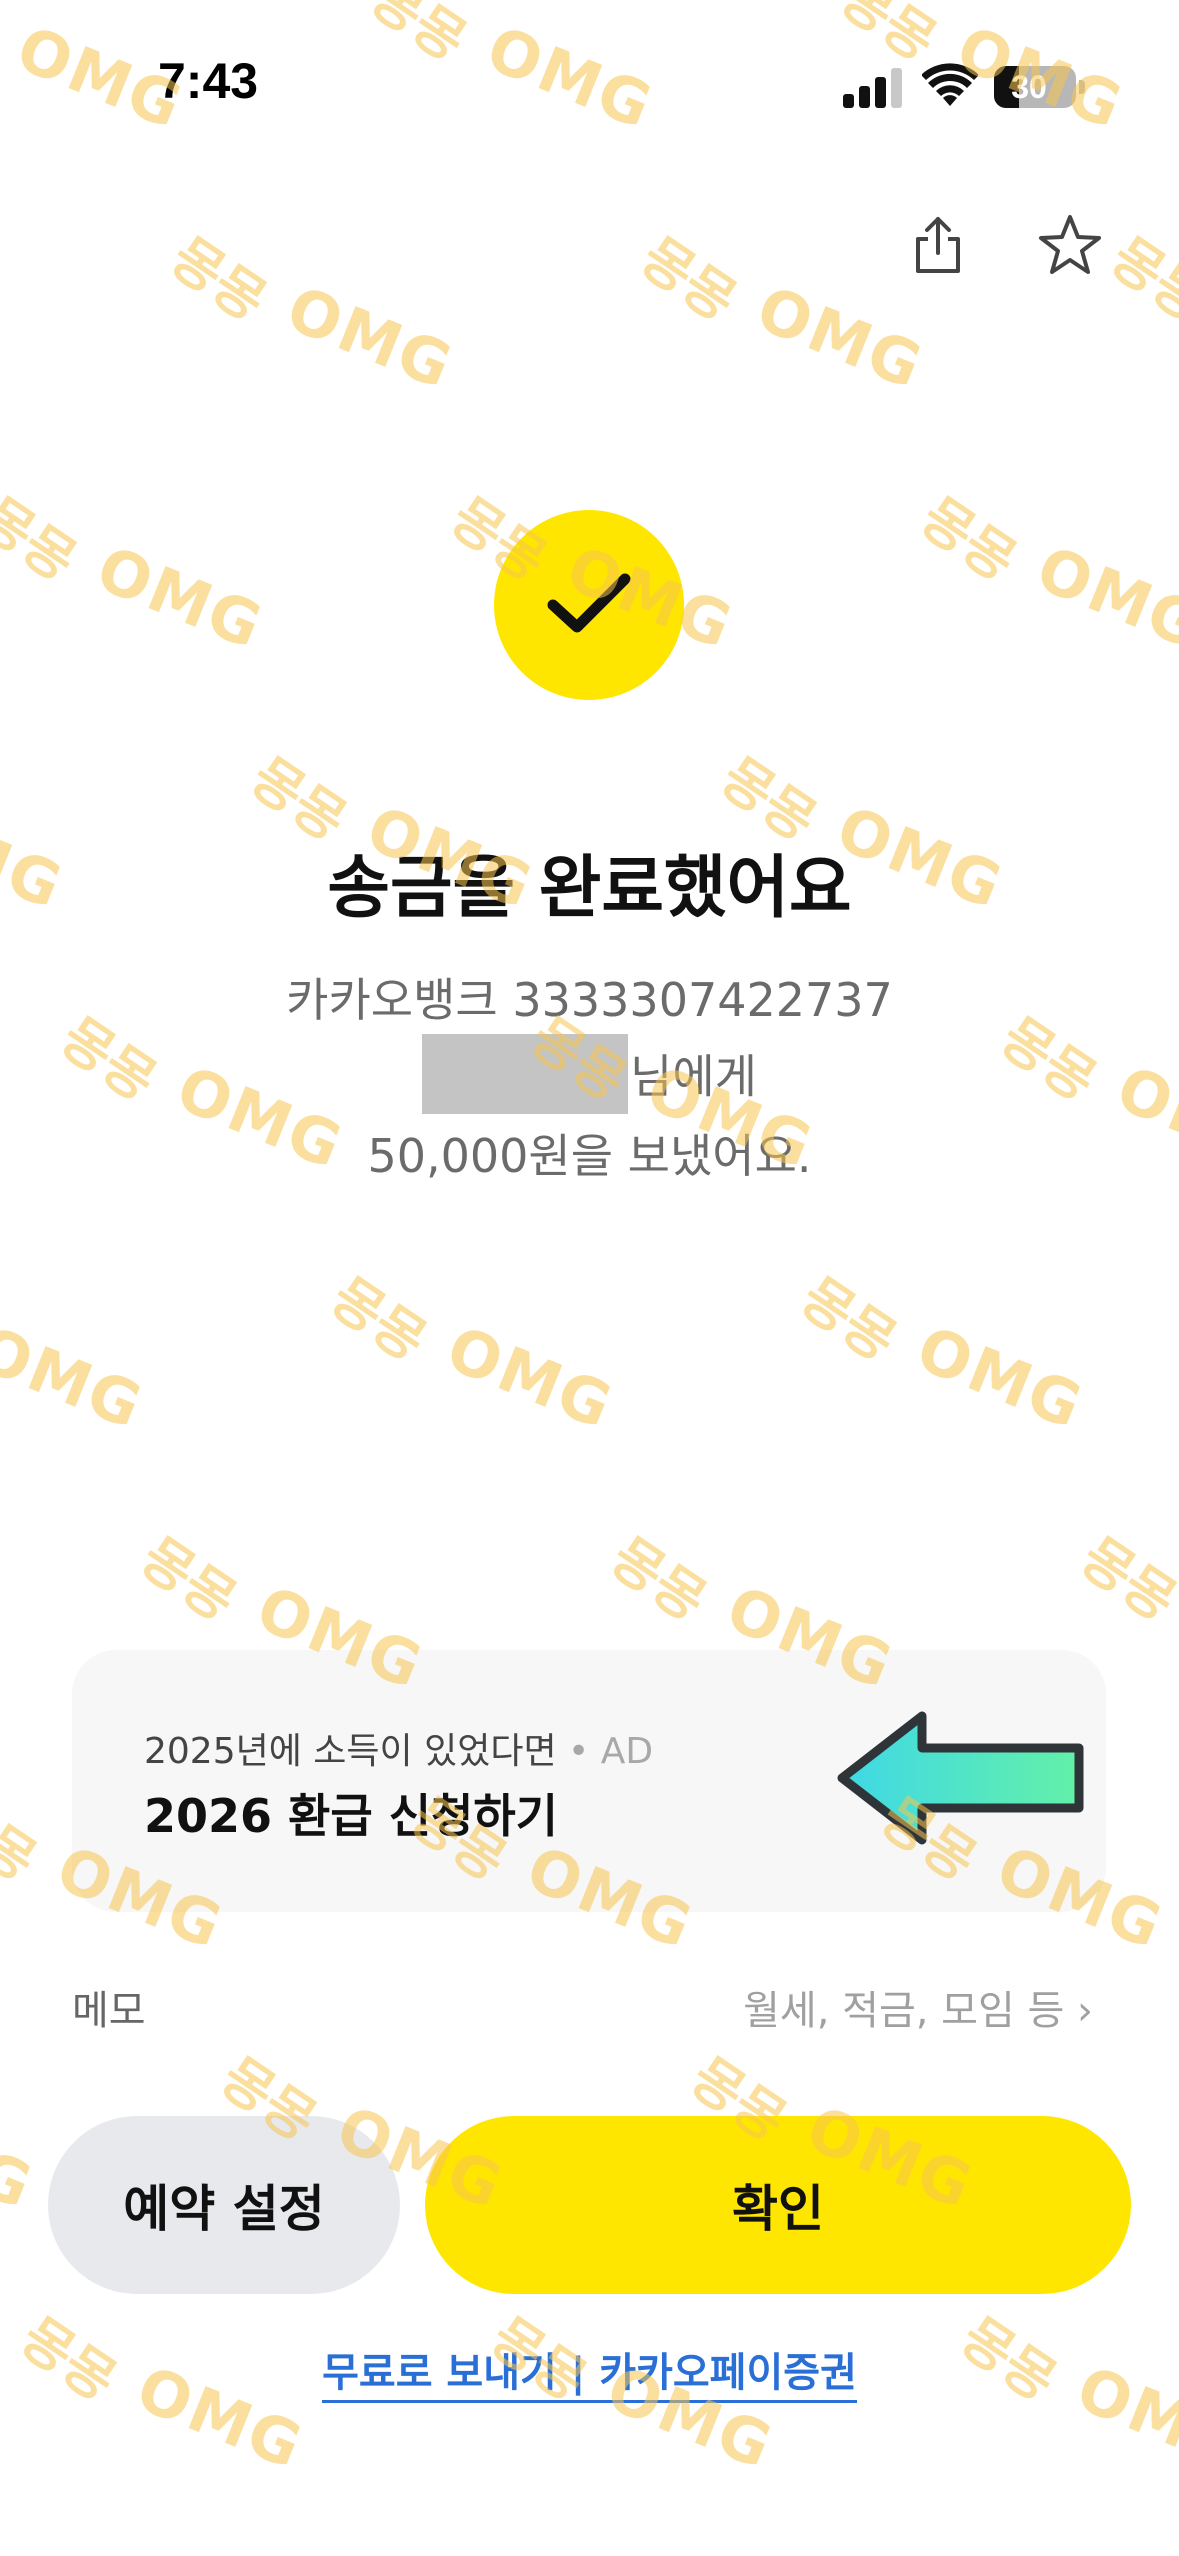 The height and width of the screenshot is (2556, 1179). Describe the element at coordinates (589, 1156) in the screenshot. I see `amount-message: 50,000원을 보냈어요.` at that location.